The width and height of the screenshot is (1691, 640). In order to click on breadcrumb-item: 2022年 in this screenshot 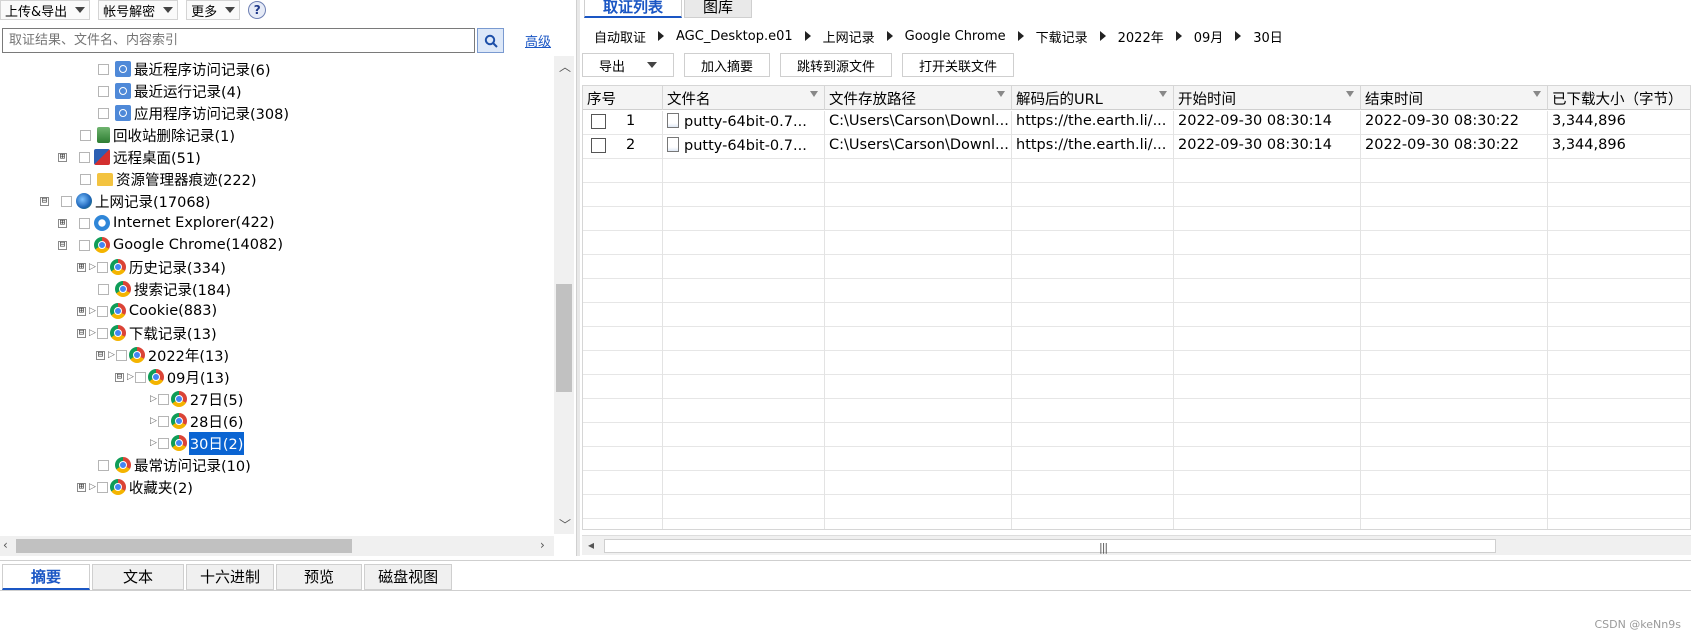, I will do `click(1144, 36)`.